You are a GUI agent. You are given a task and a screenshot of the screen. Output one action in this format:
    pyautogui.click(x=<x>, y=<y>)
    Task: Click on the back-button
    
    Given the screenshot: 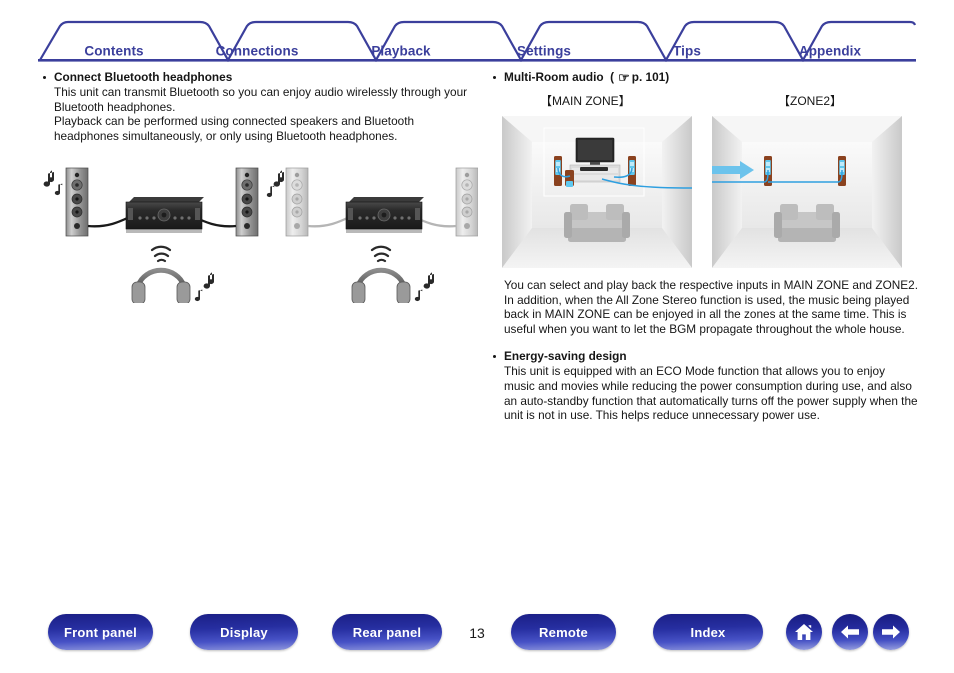 What is the action you would take?
    pyautogui.click(x=850, y=632)
    